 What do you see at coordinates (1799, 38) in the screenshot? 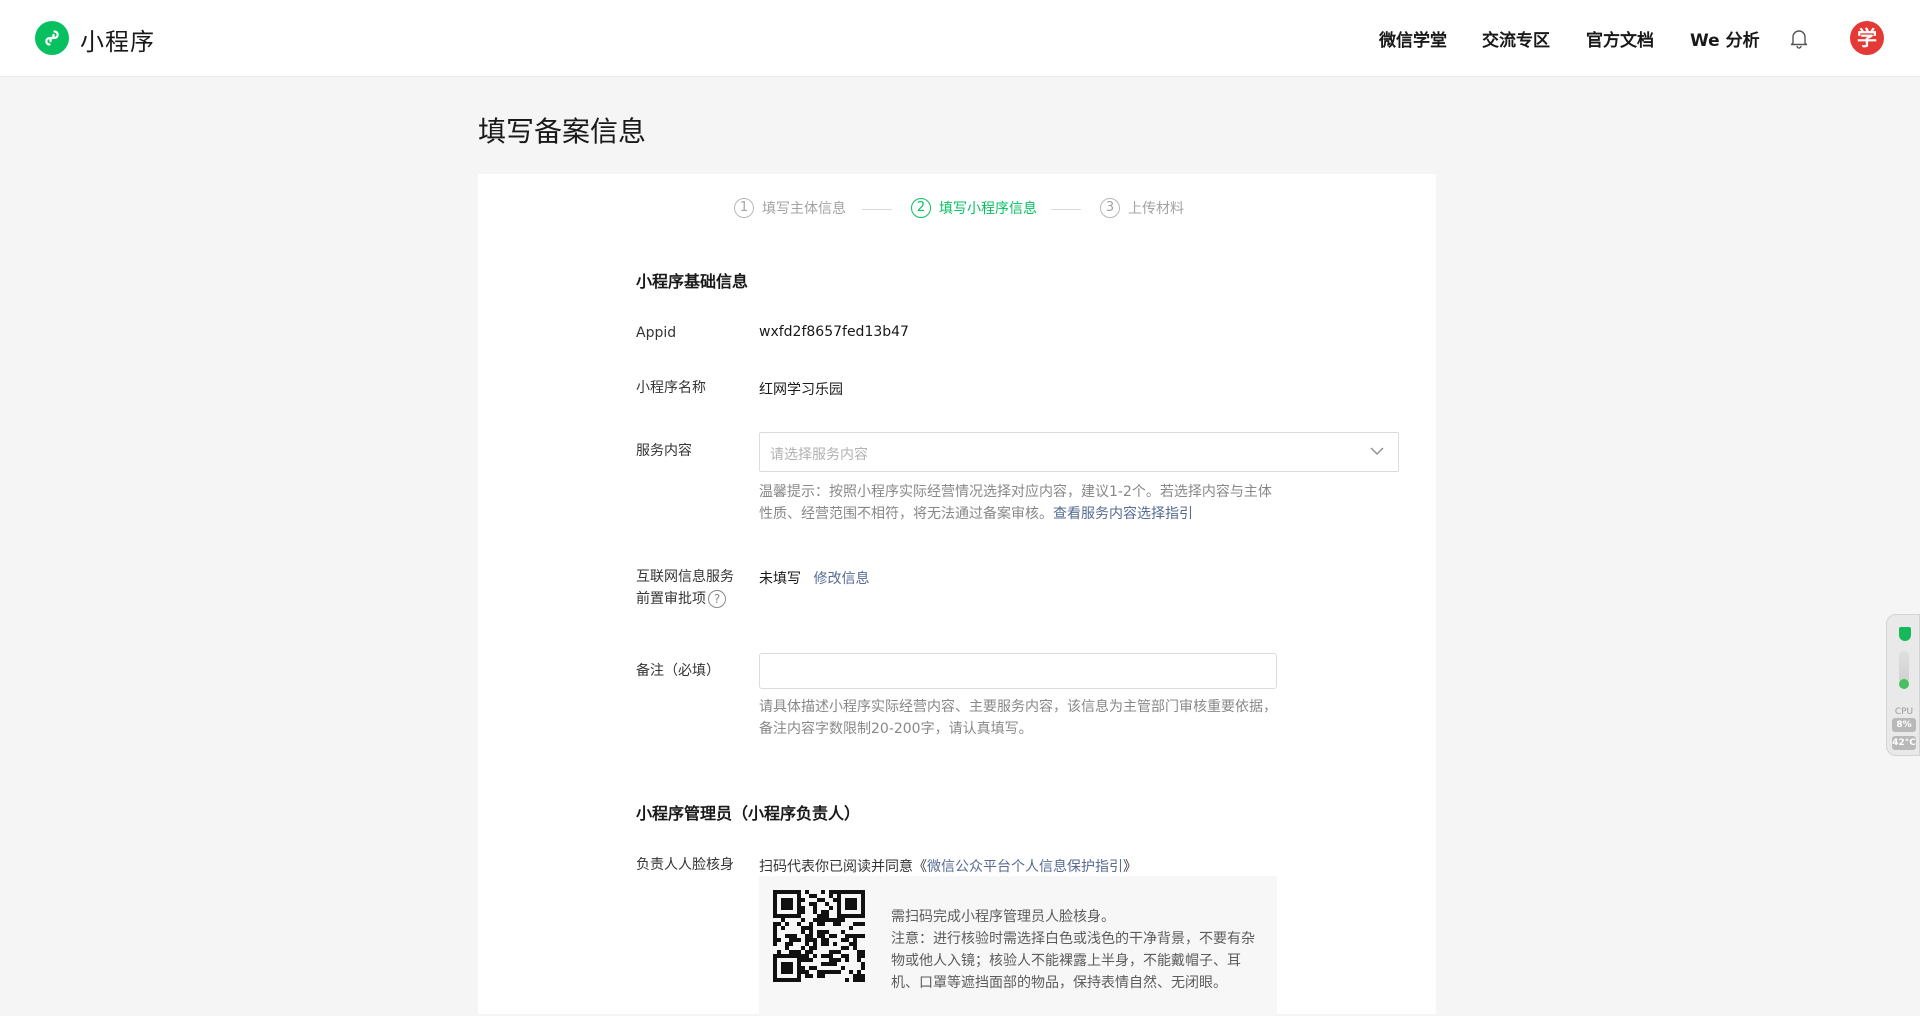
I see `bell-icon` at bounding box center [1799, 38].